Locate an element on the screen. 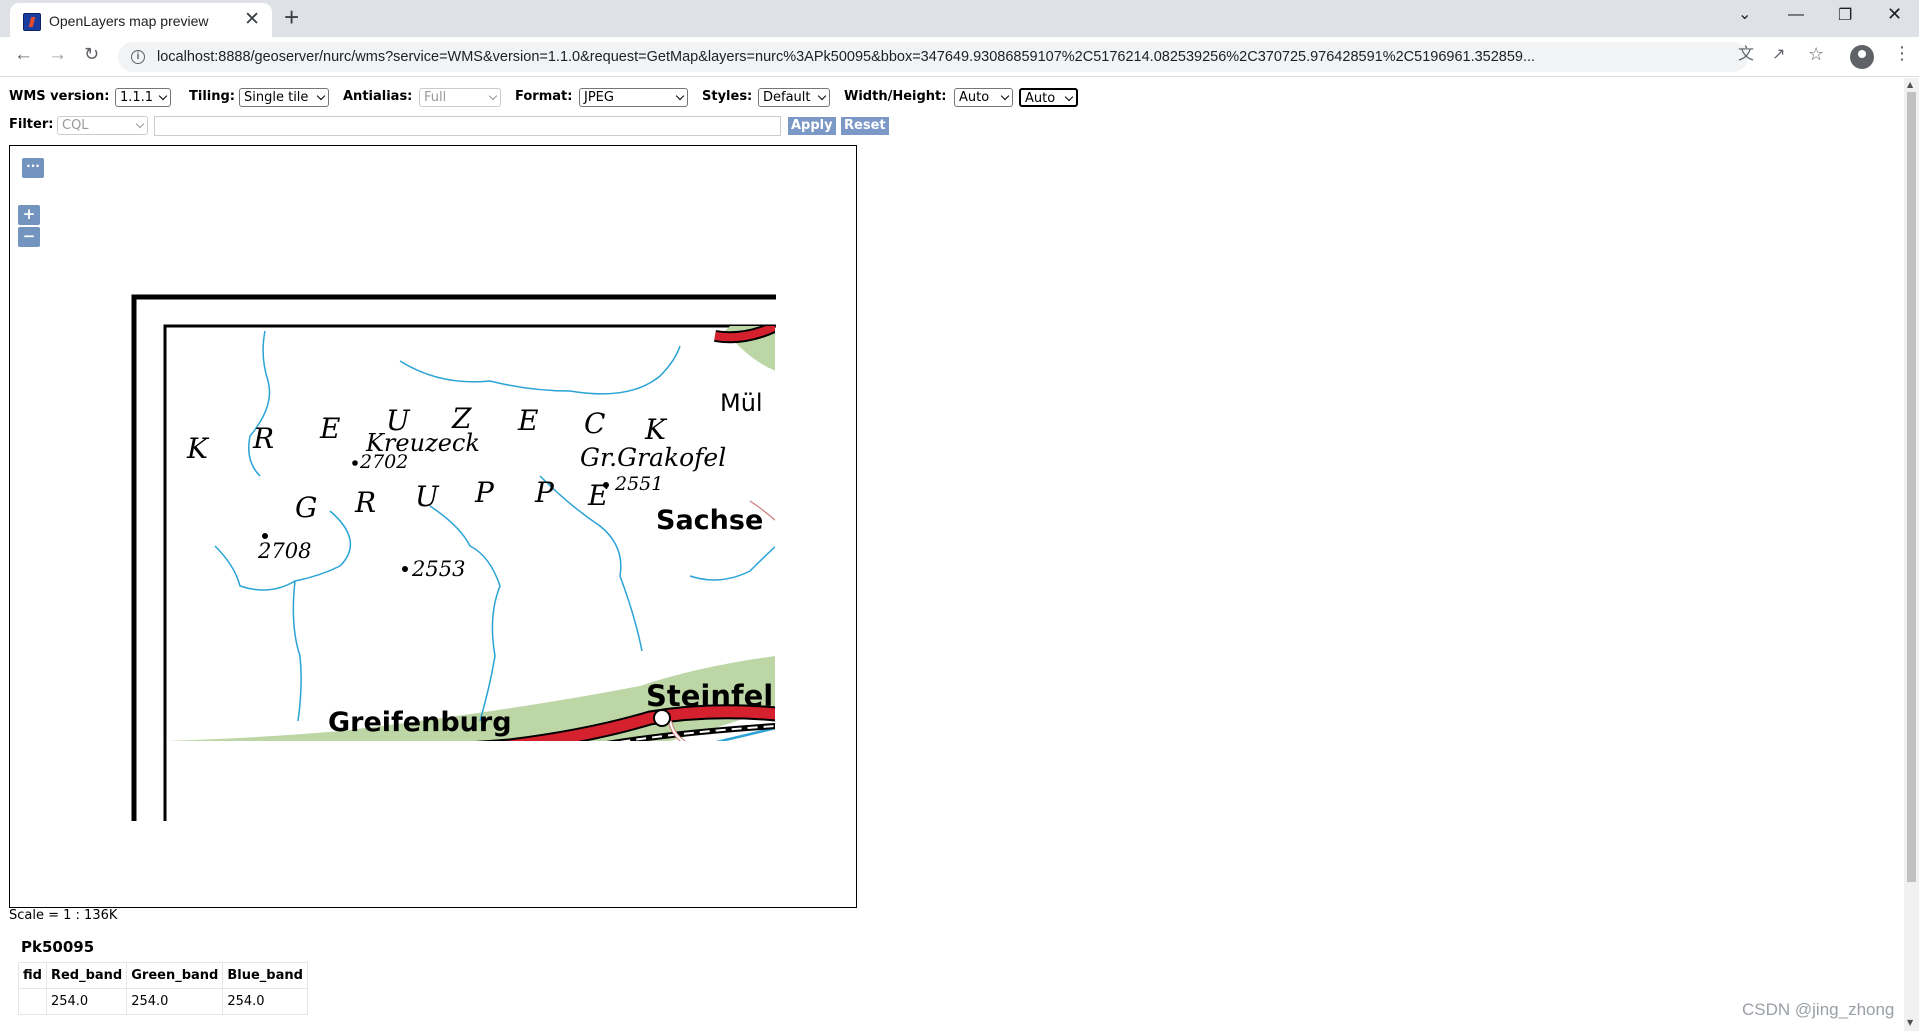 This screenshot has height=1031, width=1919. table-header-row: fid Red_band Green_band Blue_band is located at coordinates (163, 975).